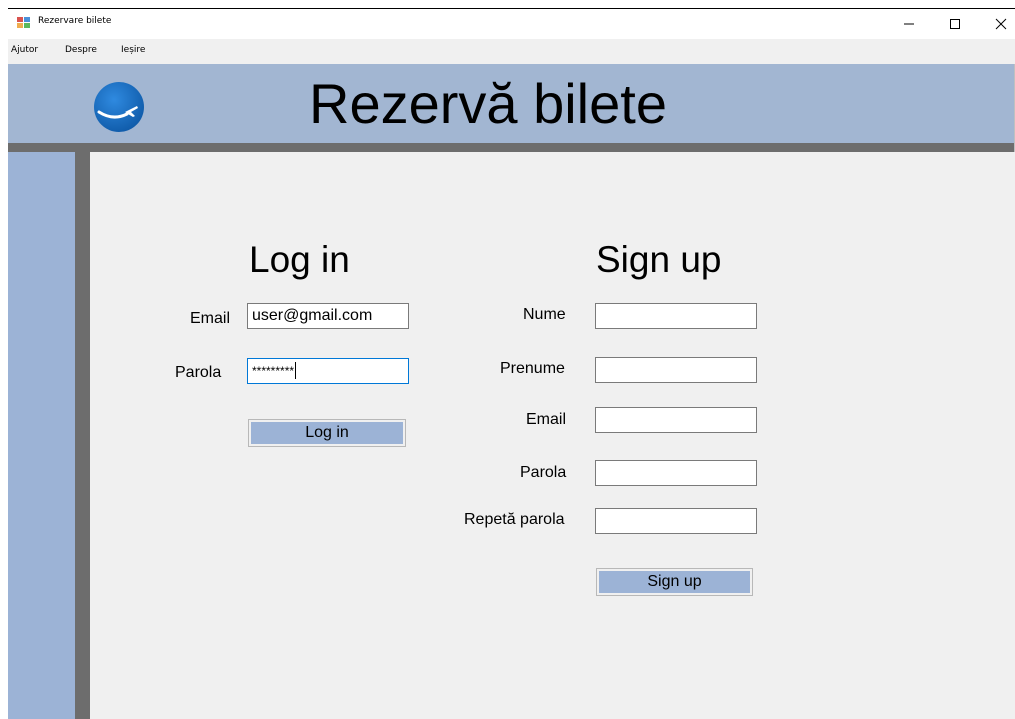  What do you see at coordinates (676, 370) in the screenshot?
I see `signup-prenume-field` at bounding box center [676, 370].